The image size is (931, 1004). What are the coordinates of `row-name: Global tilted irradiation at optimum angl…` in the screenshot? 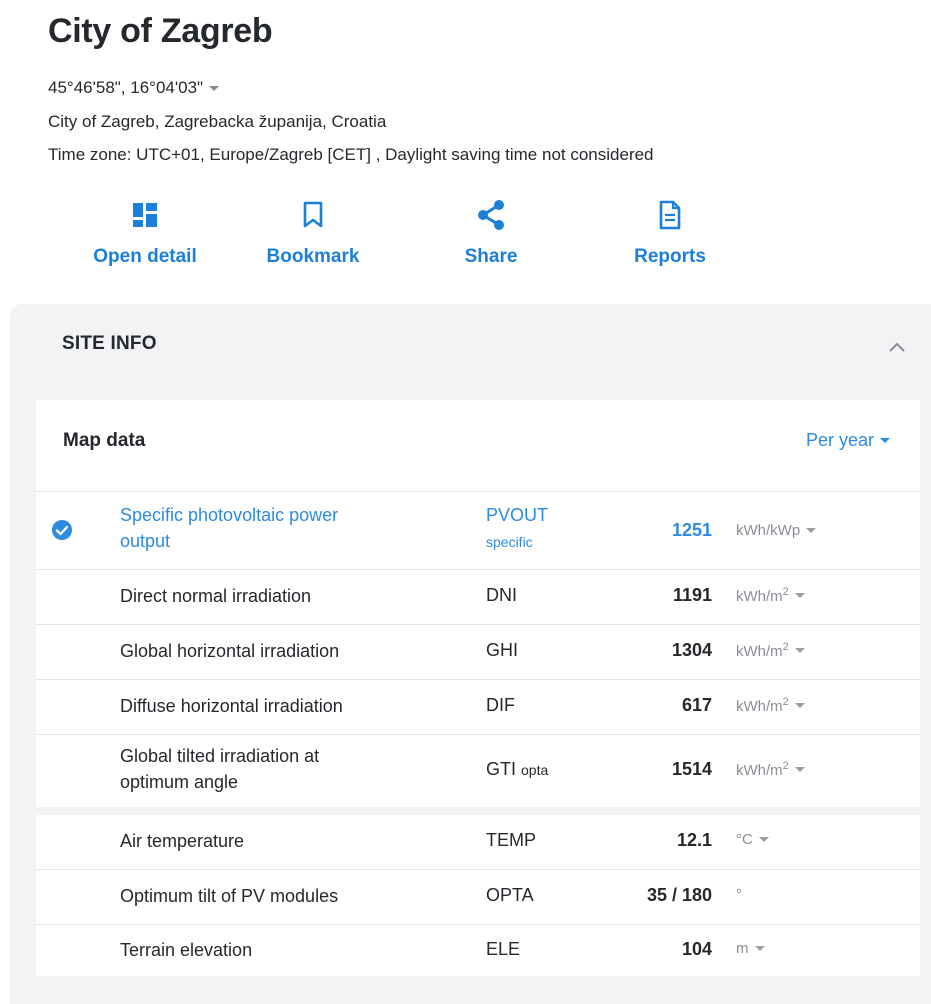 It's located at (220, 769).